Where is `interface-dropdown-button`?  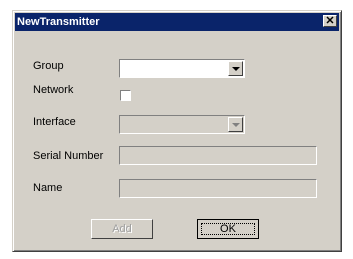 interface-dropdown-button is located at coordinates (235, 124).